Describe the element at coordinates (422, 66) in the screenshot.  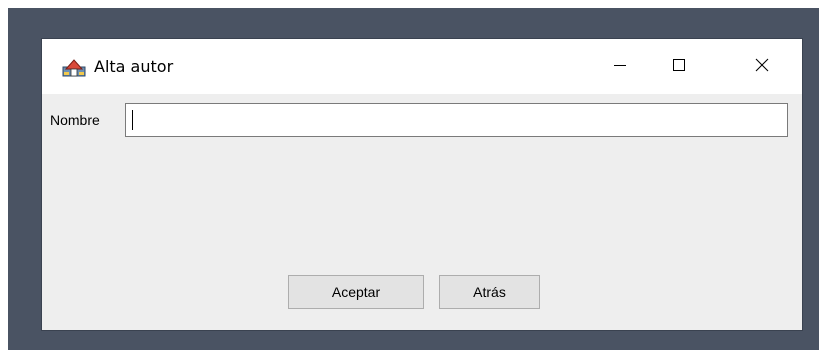
I see `title-bar: Alta autor` at that location.